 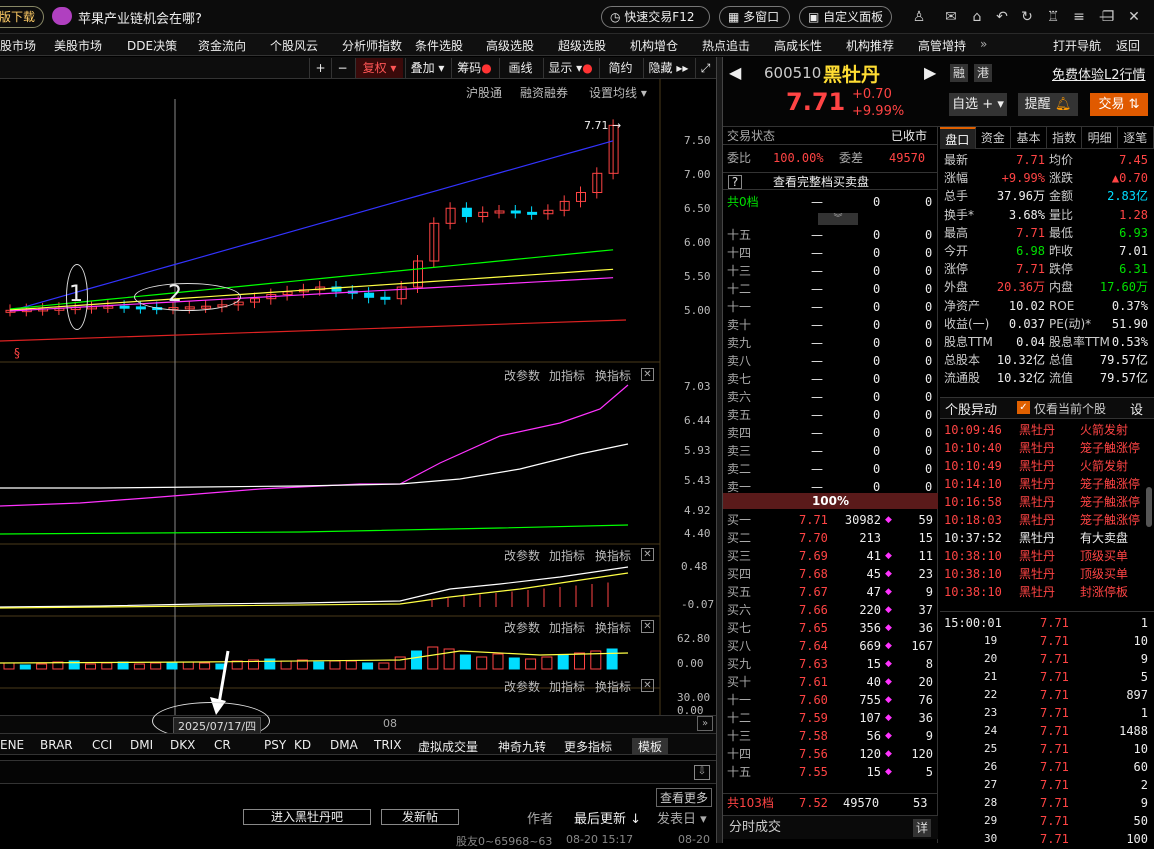 What do you see at coordinates (983, 73) in the screenshot?
I see `gang-badge: 港` at bounding box center [983, 73].